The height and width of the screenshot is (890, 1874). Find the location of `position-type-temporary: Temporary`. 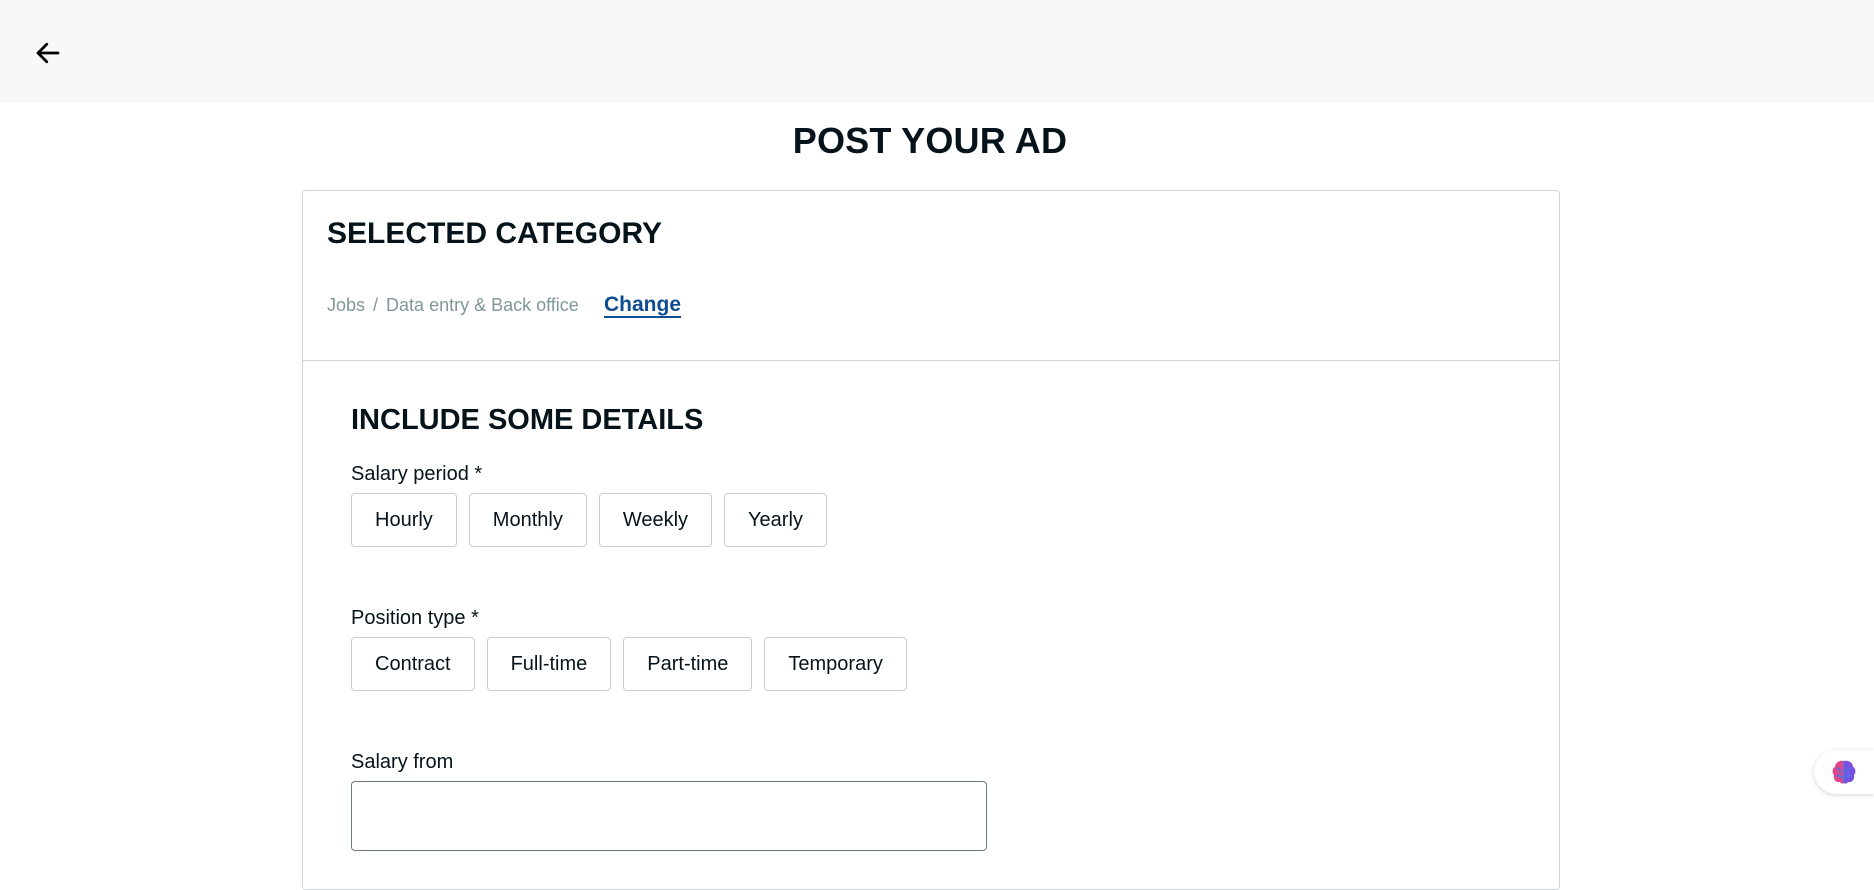

position-type-temporary: Temporary is located at coordinates (835, 664).